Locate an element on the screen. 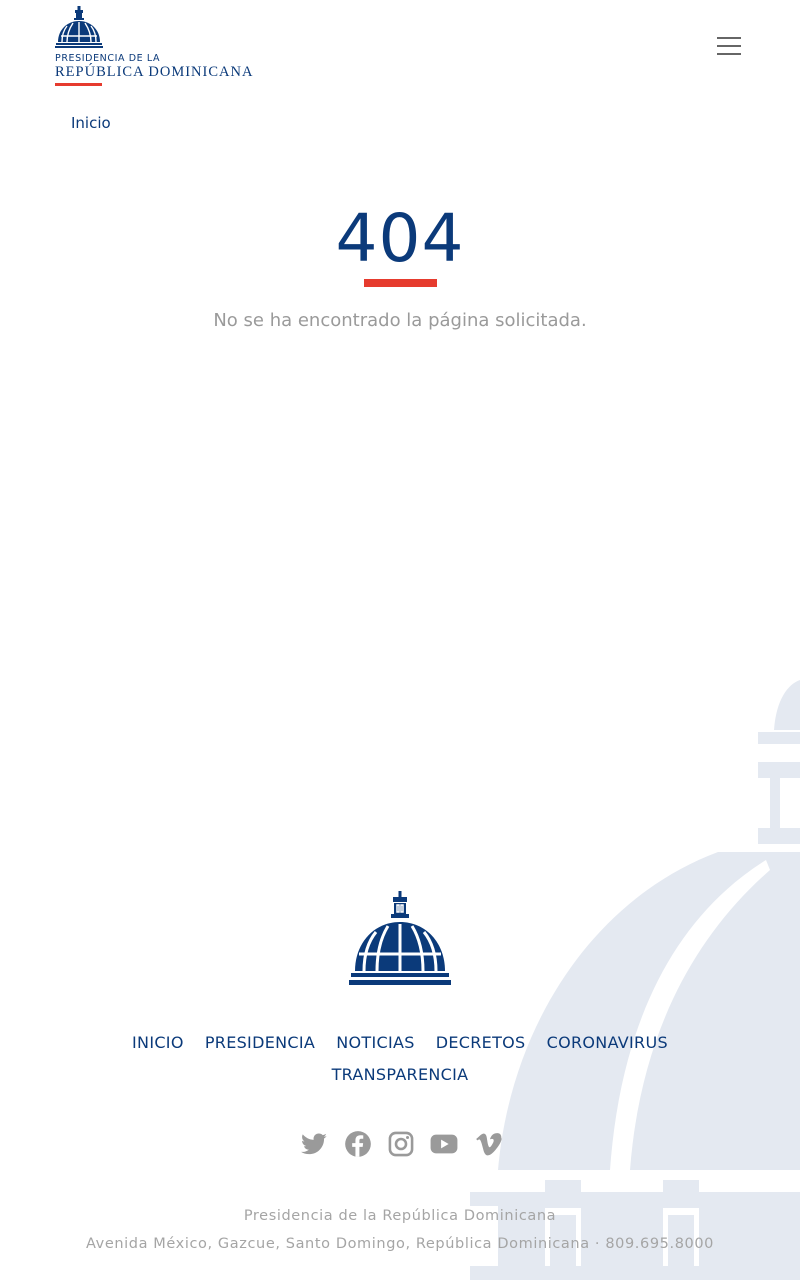 The width and height of the screenshot is (800, 1280). breadcrumb-home-link: Inicio is located at coordinates (91, 123).